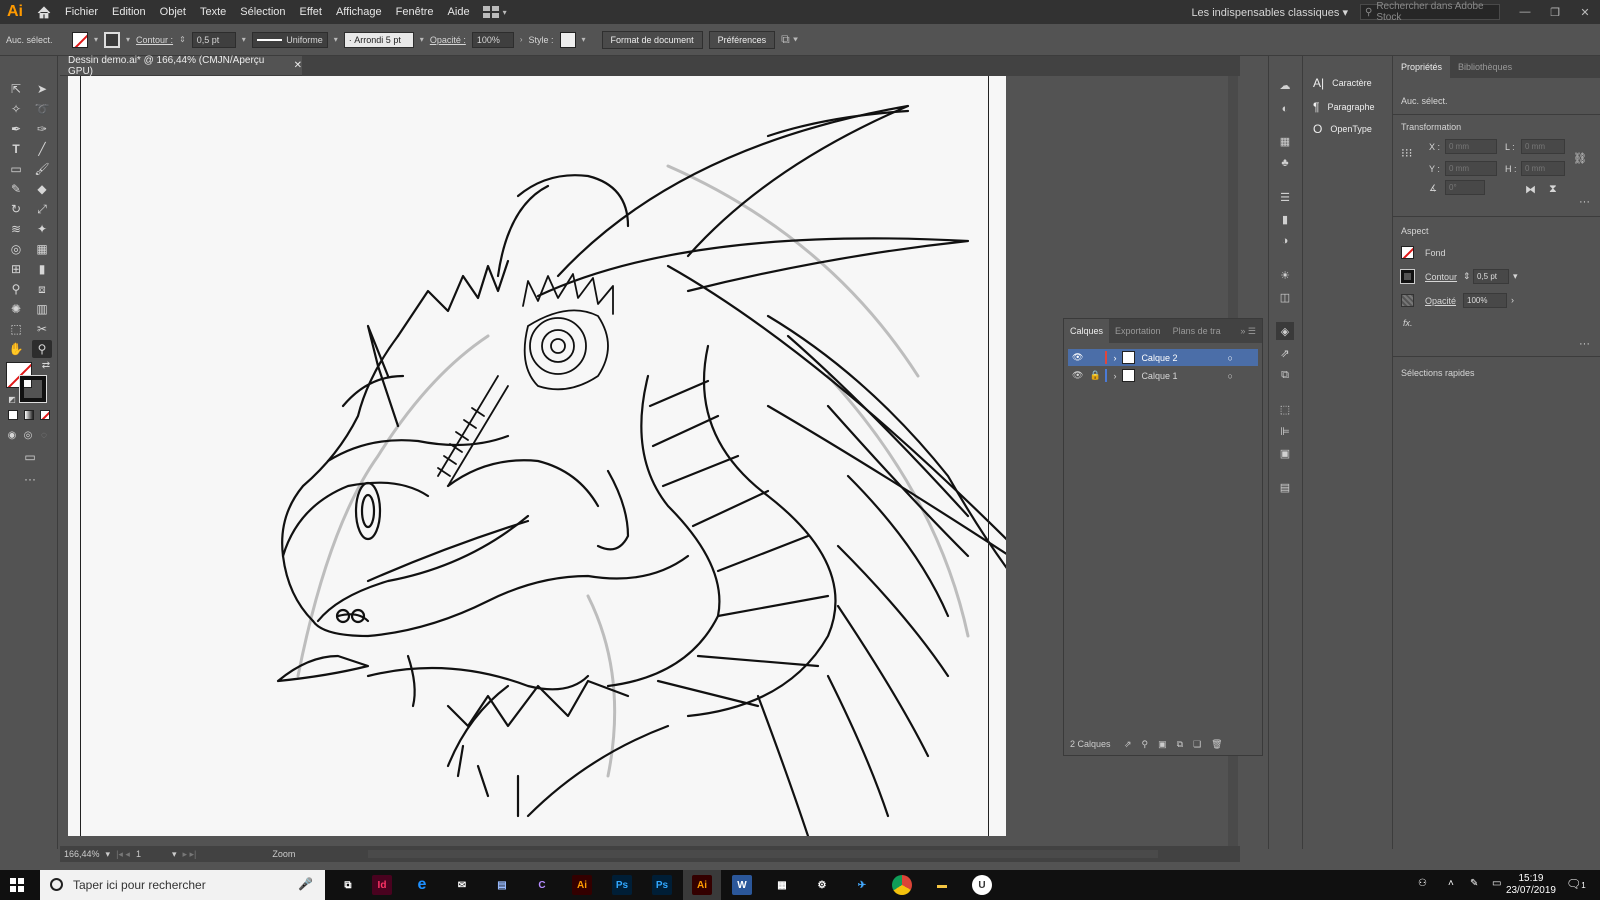  I want to click on screen-mode-icon: ▭, so click(30, 457).